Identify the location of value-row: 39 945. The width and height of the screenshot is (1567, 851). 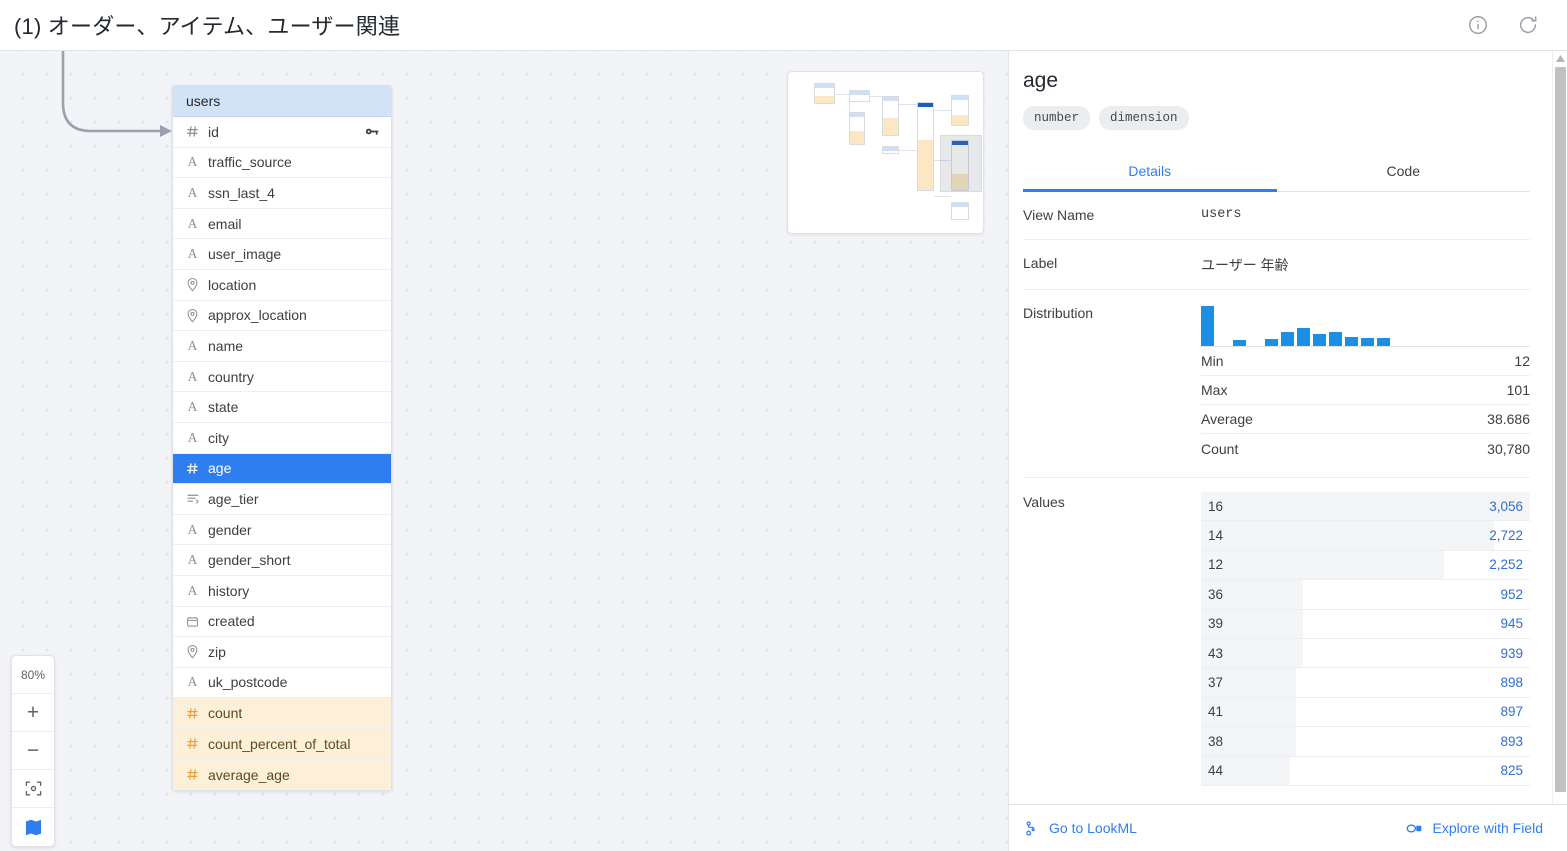
(1365, 624).